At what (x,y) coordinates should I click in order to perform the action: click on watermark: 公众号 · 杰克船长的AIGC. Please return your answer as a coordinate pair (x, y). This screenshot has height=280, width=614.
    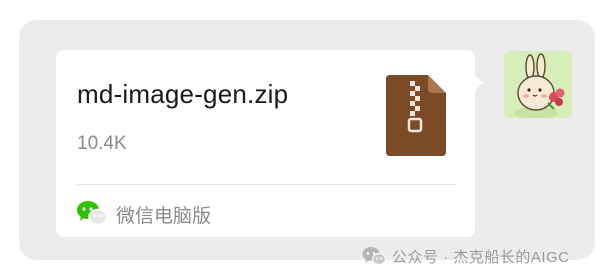
    Looking at the image, I should click on (466, 256).